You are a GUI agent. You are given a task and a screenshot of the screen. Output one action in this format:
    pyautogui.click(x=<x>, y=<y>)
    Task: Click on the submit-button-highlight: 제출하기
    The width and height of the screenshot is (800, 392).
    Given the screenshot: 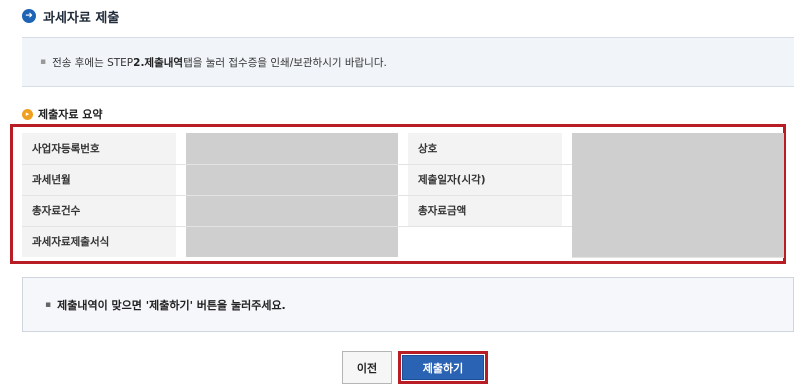 What is the action you would take?
    pyautogui.click(x=443, y=367)
    